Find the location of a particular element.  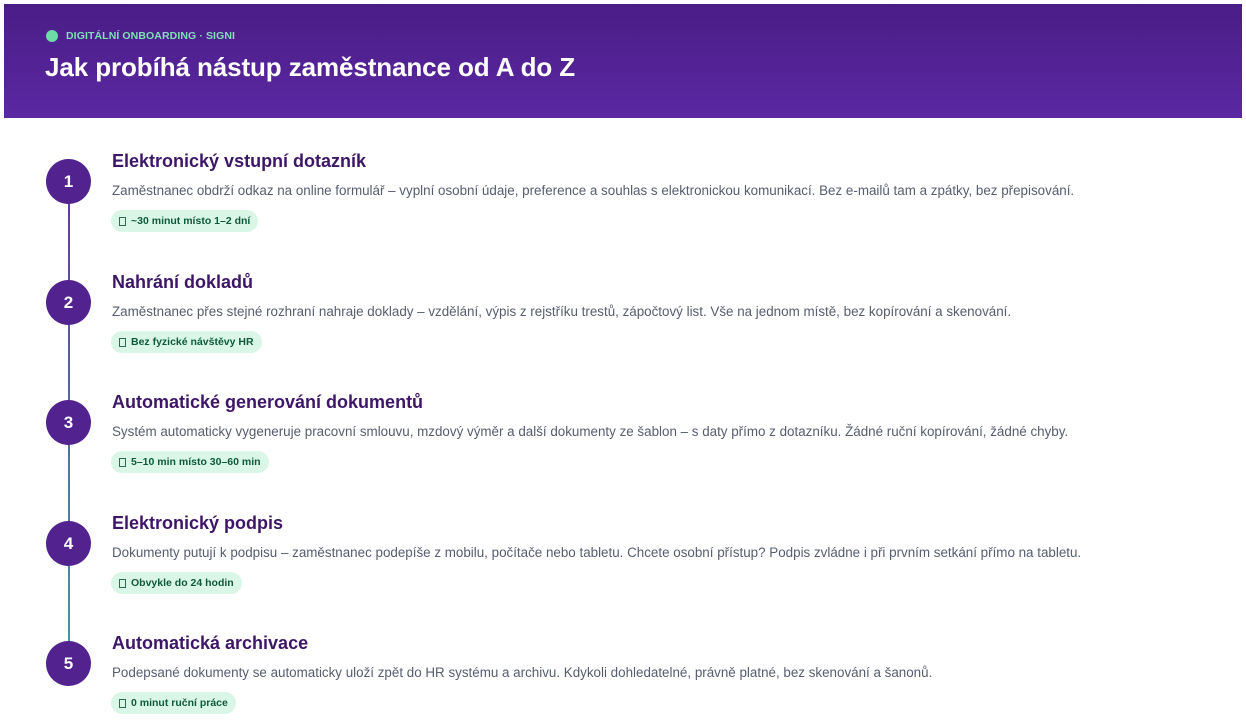

step-title: Elektronický vstupní dotazník is located at coordinates (239, 161).